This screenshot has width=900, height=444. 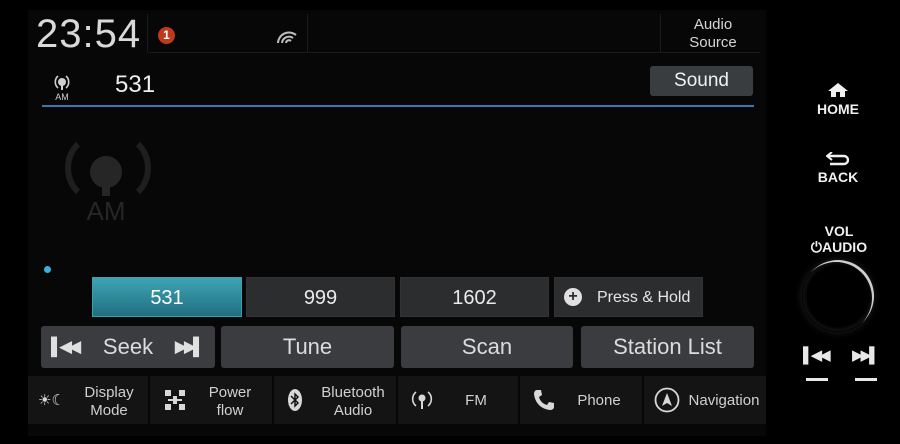 I want to click on seek-label: Seek, so click(x=128, y=346).